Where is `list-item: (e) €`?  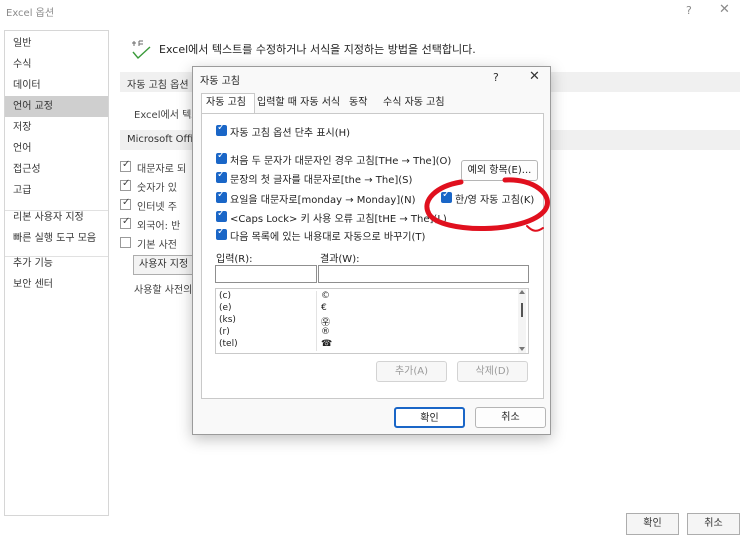
list-item: (e) € is located at coordinates (364, 309).